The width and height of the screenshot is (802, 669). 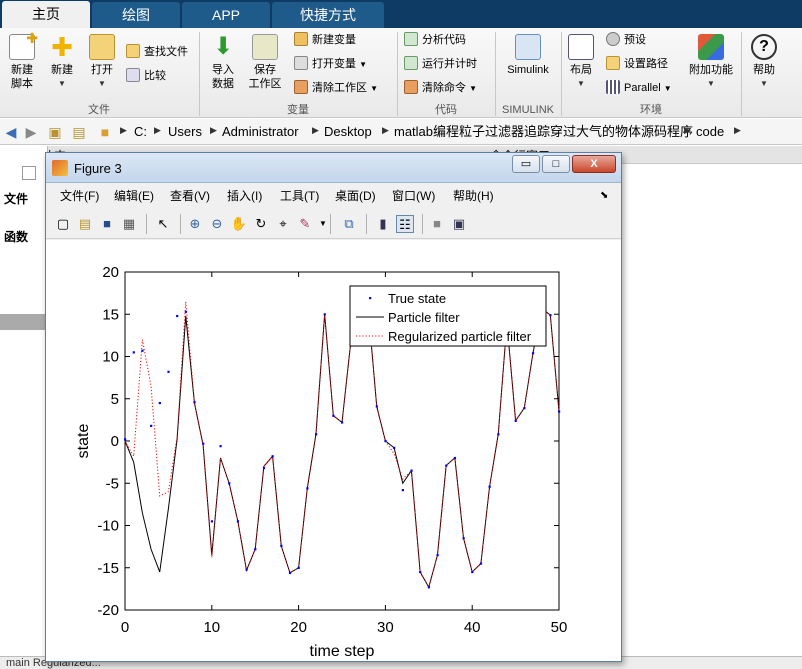 I want to click on up-folder-icon: ▣, so click(x=55, y=132).